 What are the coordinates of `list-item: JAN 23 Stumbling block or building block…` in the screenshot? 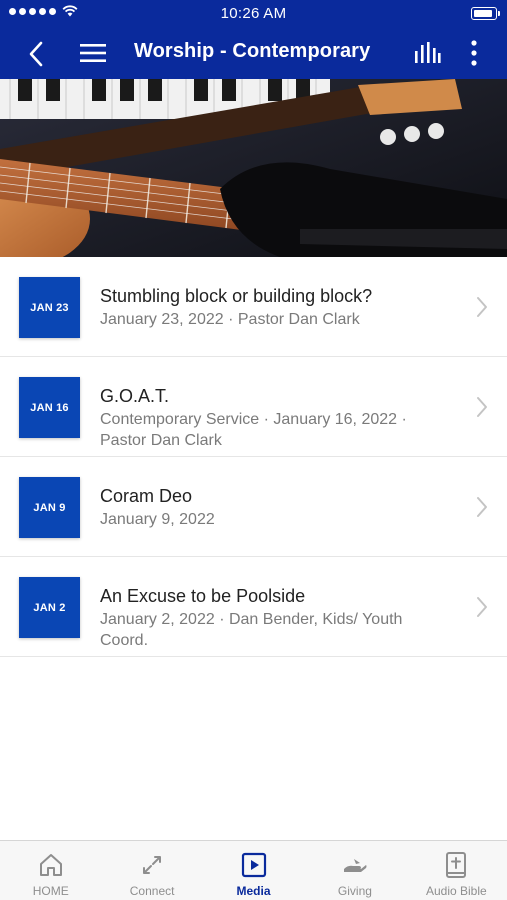 It's located at (253, 307).